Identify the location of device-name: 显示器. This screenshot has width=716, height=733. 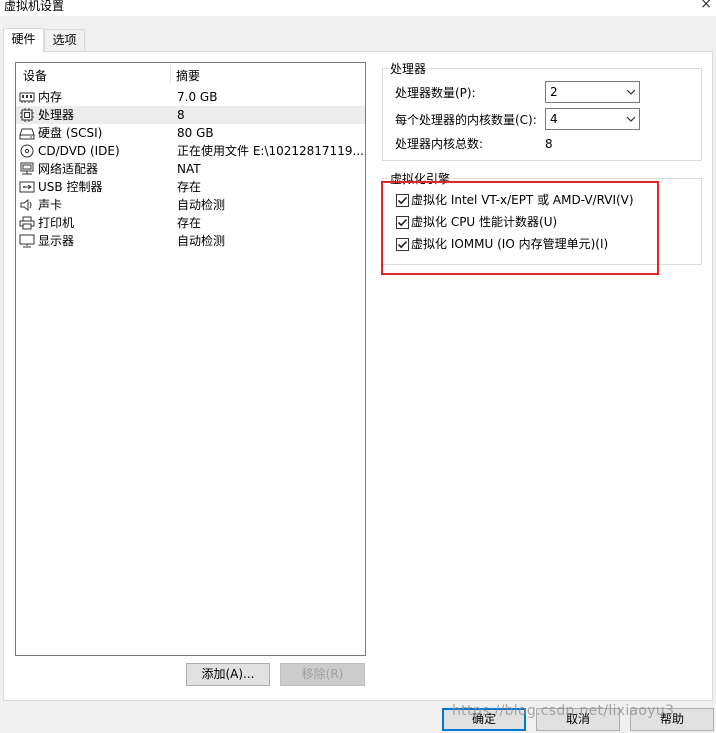
(56, 241).